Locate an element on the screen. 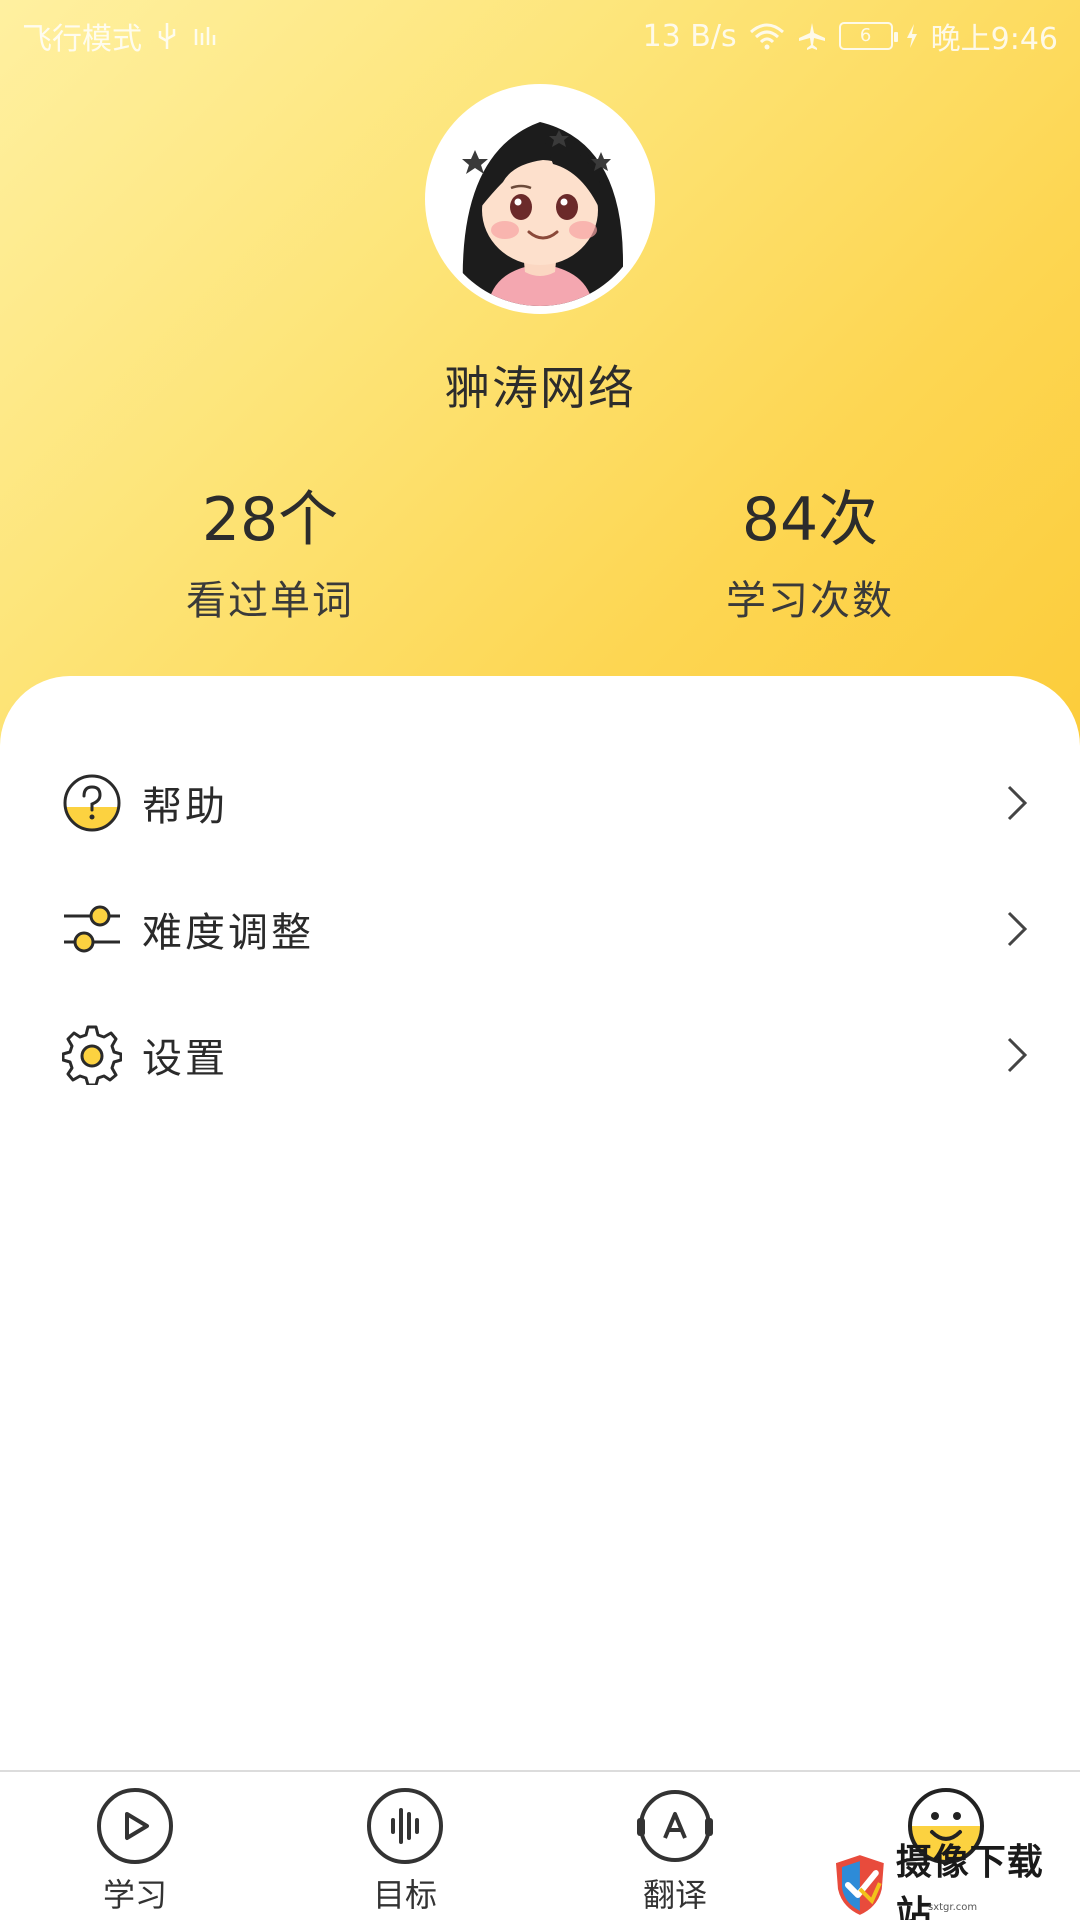 Image resolution: width=1080 pixels, height=1920 pixels. tab-translate-label: 翻译 is located at coordinates (674, 1895).